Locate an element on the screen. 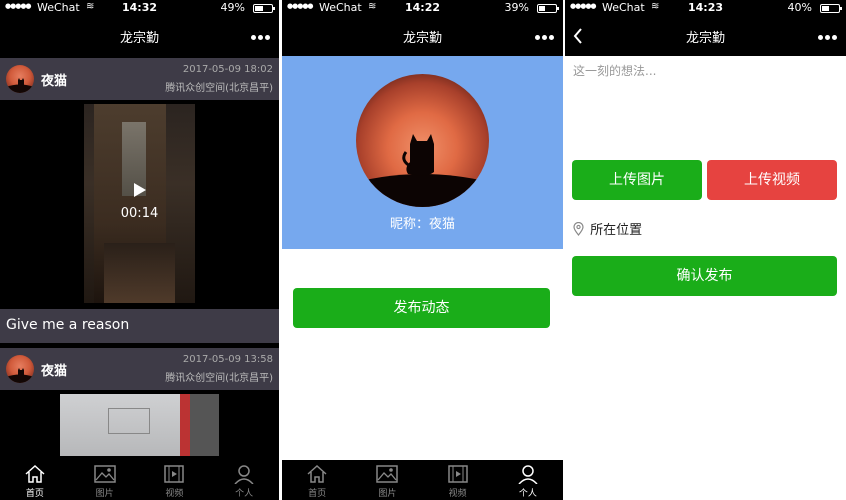  confirm-publish-button: 确认发布 is located at coordinates (704, 276).